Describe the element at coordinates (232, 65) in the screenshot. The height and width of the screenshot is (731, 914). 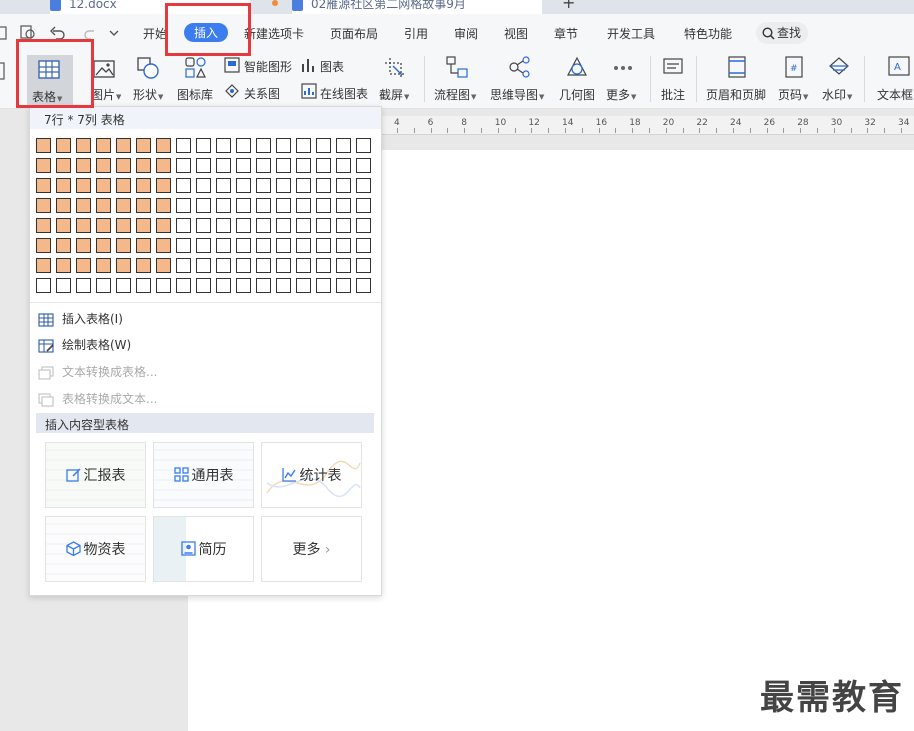
I see `smart-shape-icon` at that location.